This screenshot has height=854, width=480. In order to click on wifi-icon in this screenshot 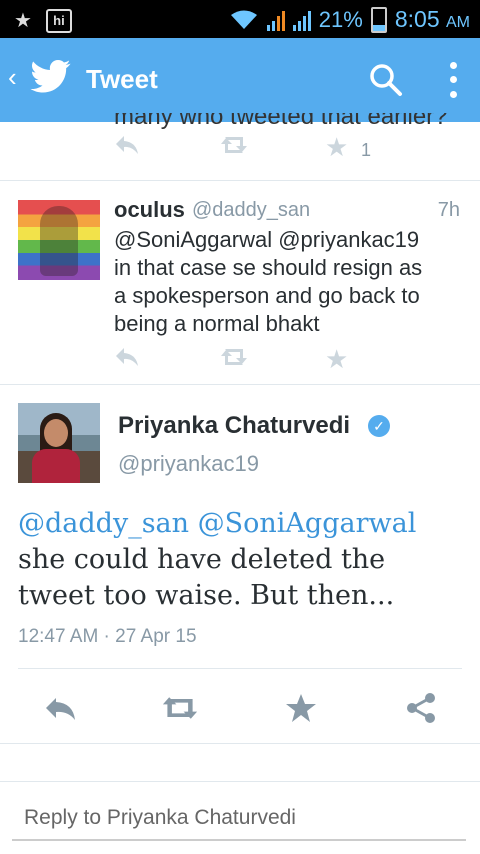, I will do `click(243, 19)`.